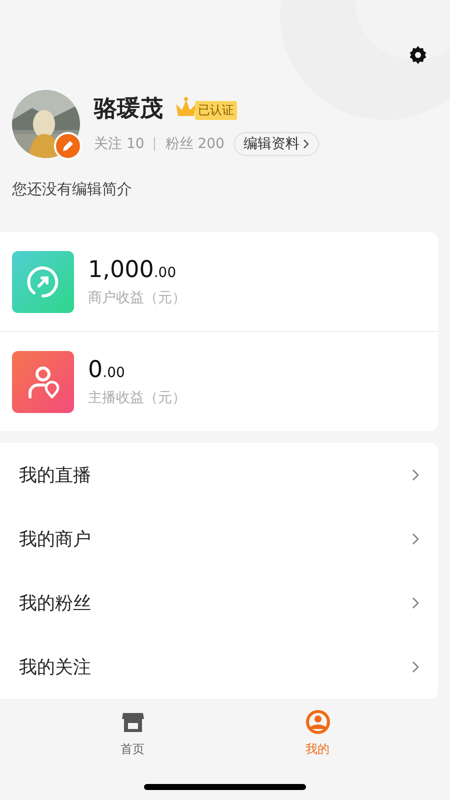 Image resolution: width=450 pixels, height=800 pixels. Describe the element at coordinates (68, 146) in the screenshot. I see `pencil-icon` at that location.